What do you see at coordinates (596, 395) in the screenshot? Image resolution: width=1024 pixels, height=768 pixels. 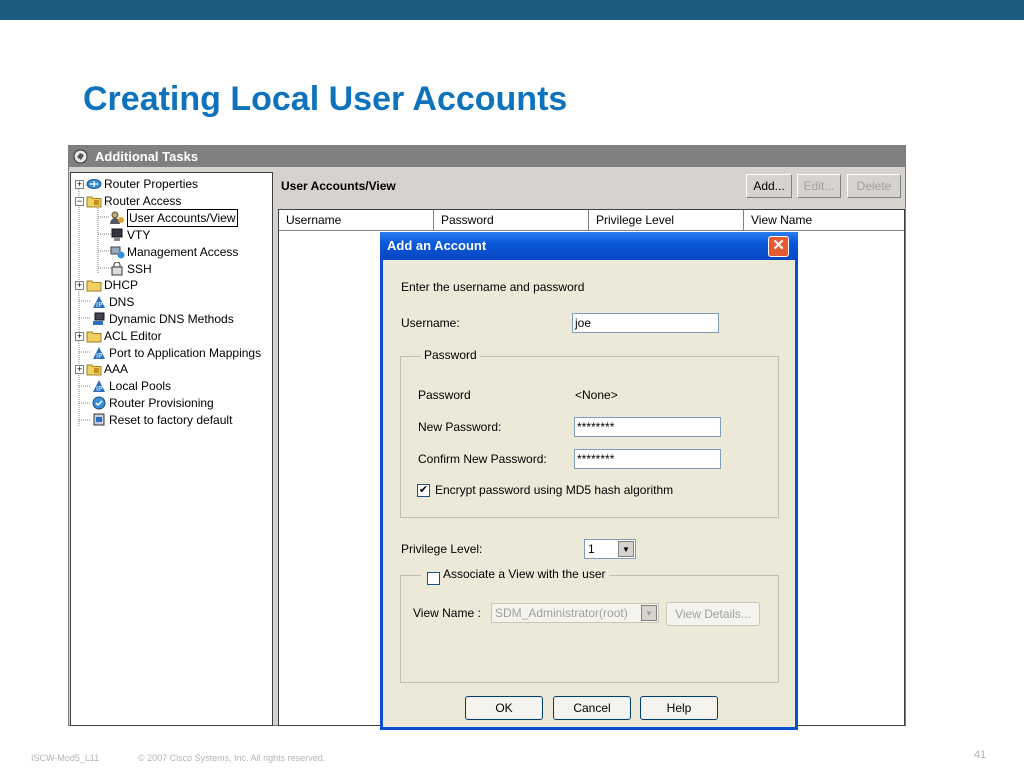 I see `current-password-value: <None>` at bounding box center [596, 395].